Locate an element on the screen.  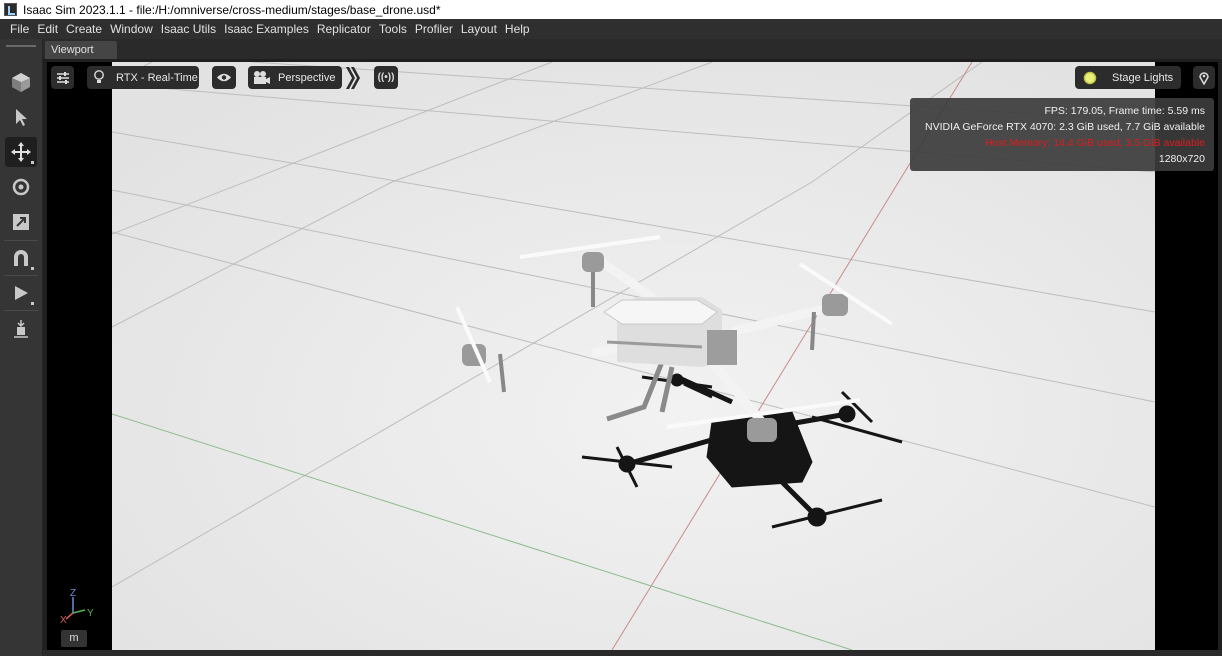
menu-file: File is located at coordinates (19, 29).